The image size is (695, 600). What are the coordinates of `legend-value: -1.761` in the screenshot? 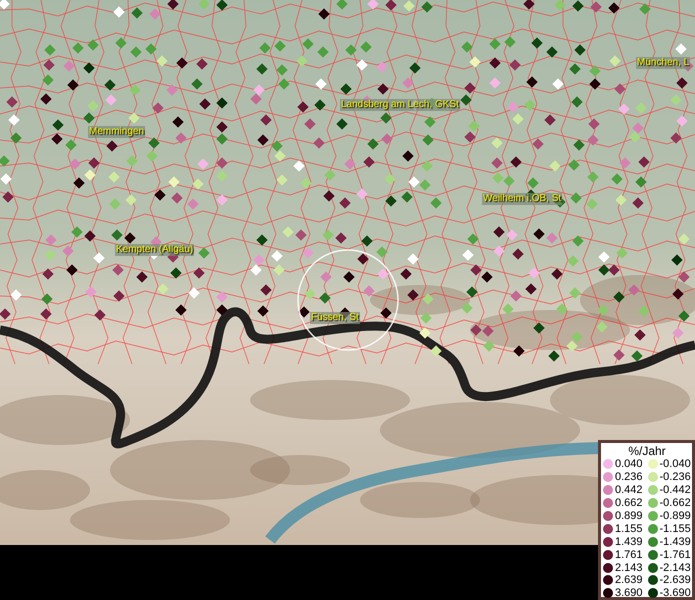 It's located at (675, 554).